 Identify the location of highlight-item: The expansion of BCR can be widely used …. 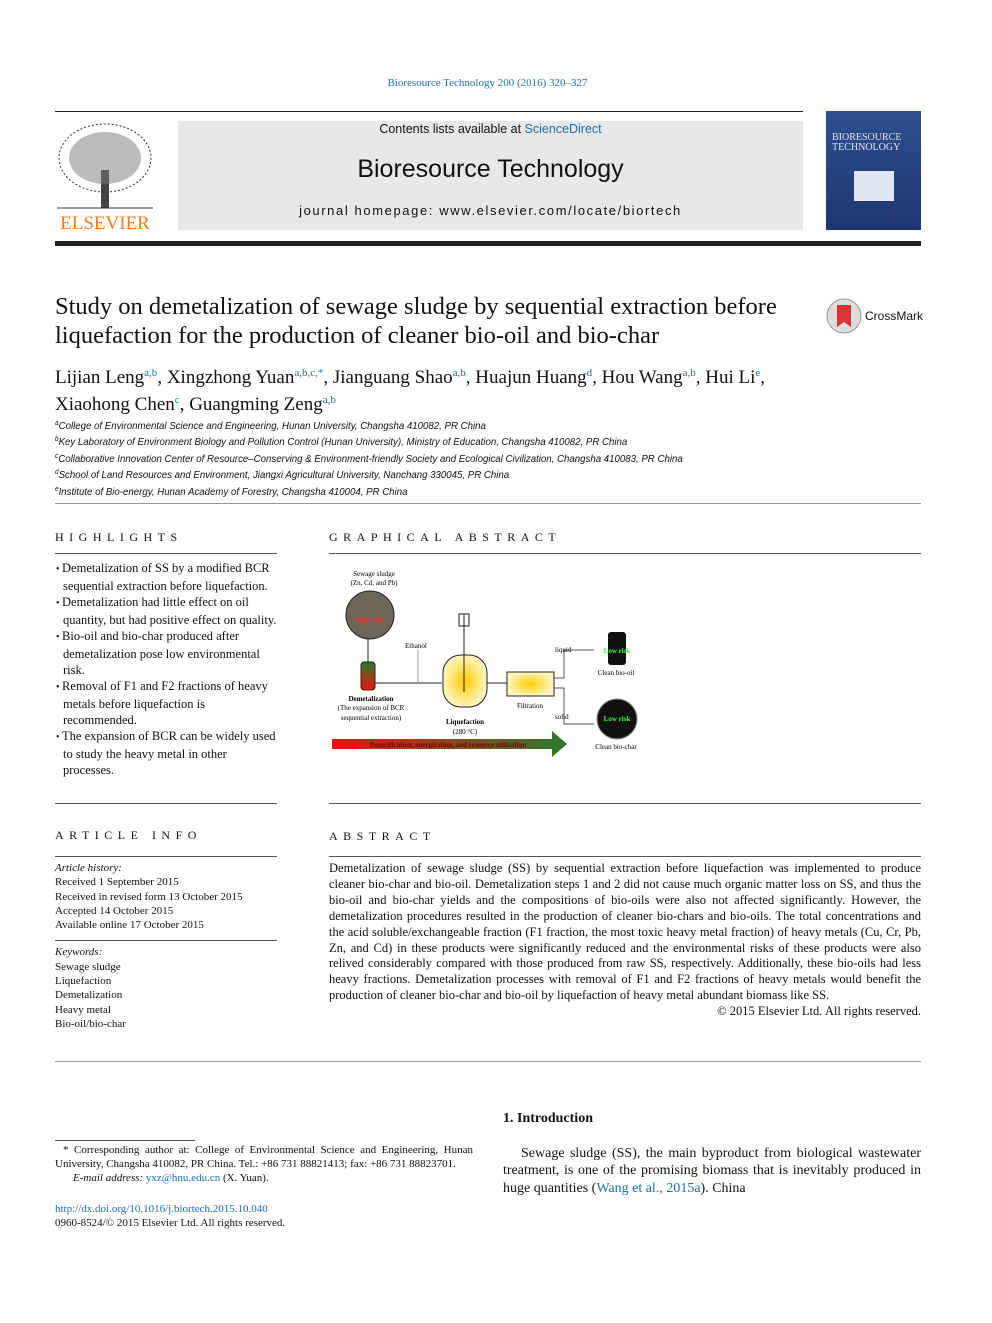
(166, 753).